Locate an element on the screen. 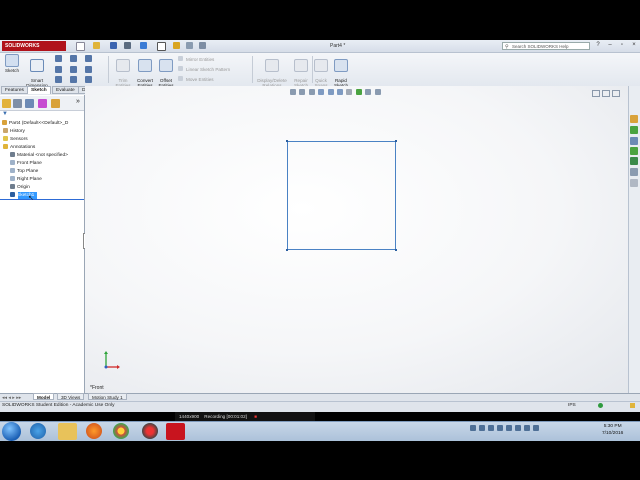 Image resolution: width=640 pixels, height=480 pixels. volume-icon is located at coordinates (536, 428).